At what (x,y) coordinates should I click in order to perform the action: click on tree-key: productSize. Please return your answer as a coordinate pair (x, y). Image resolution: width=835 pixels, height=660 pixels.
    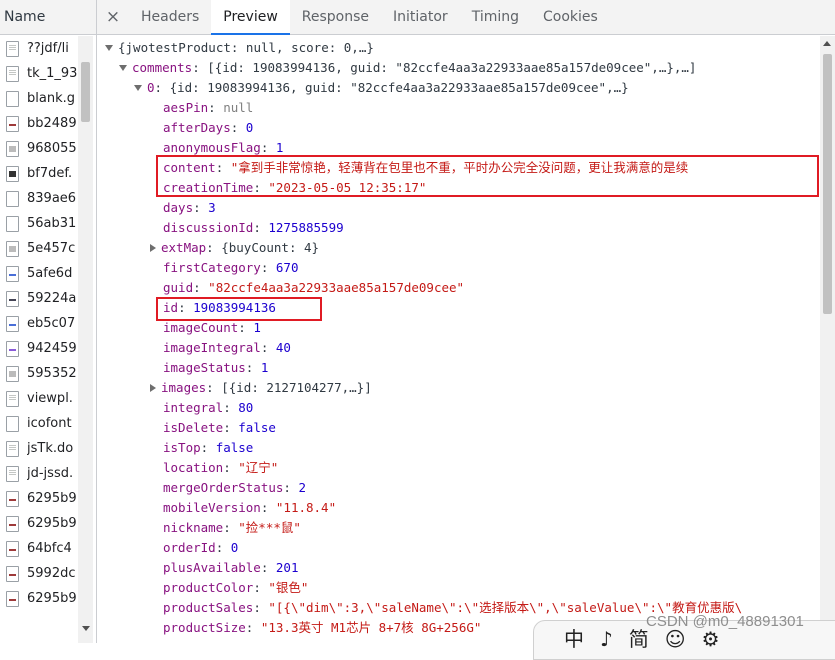
    Looking at the image, I should click on (204, 627).